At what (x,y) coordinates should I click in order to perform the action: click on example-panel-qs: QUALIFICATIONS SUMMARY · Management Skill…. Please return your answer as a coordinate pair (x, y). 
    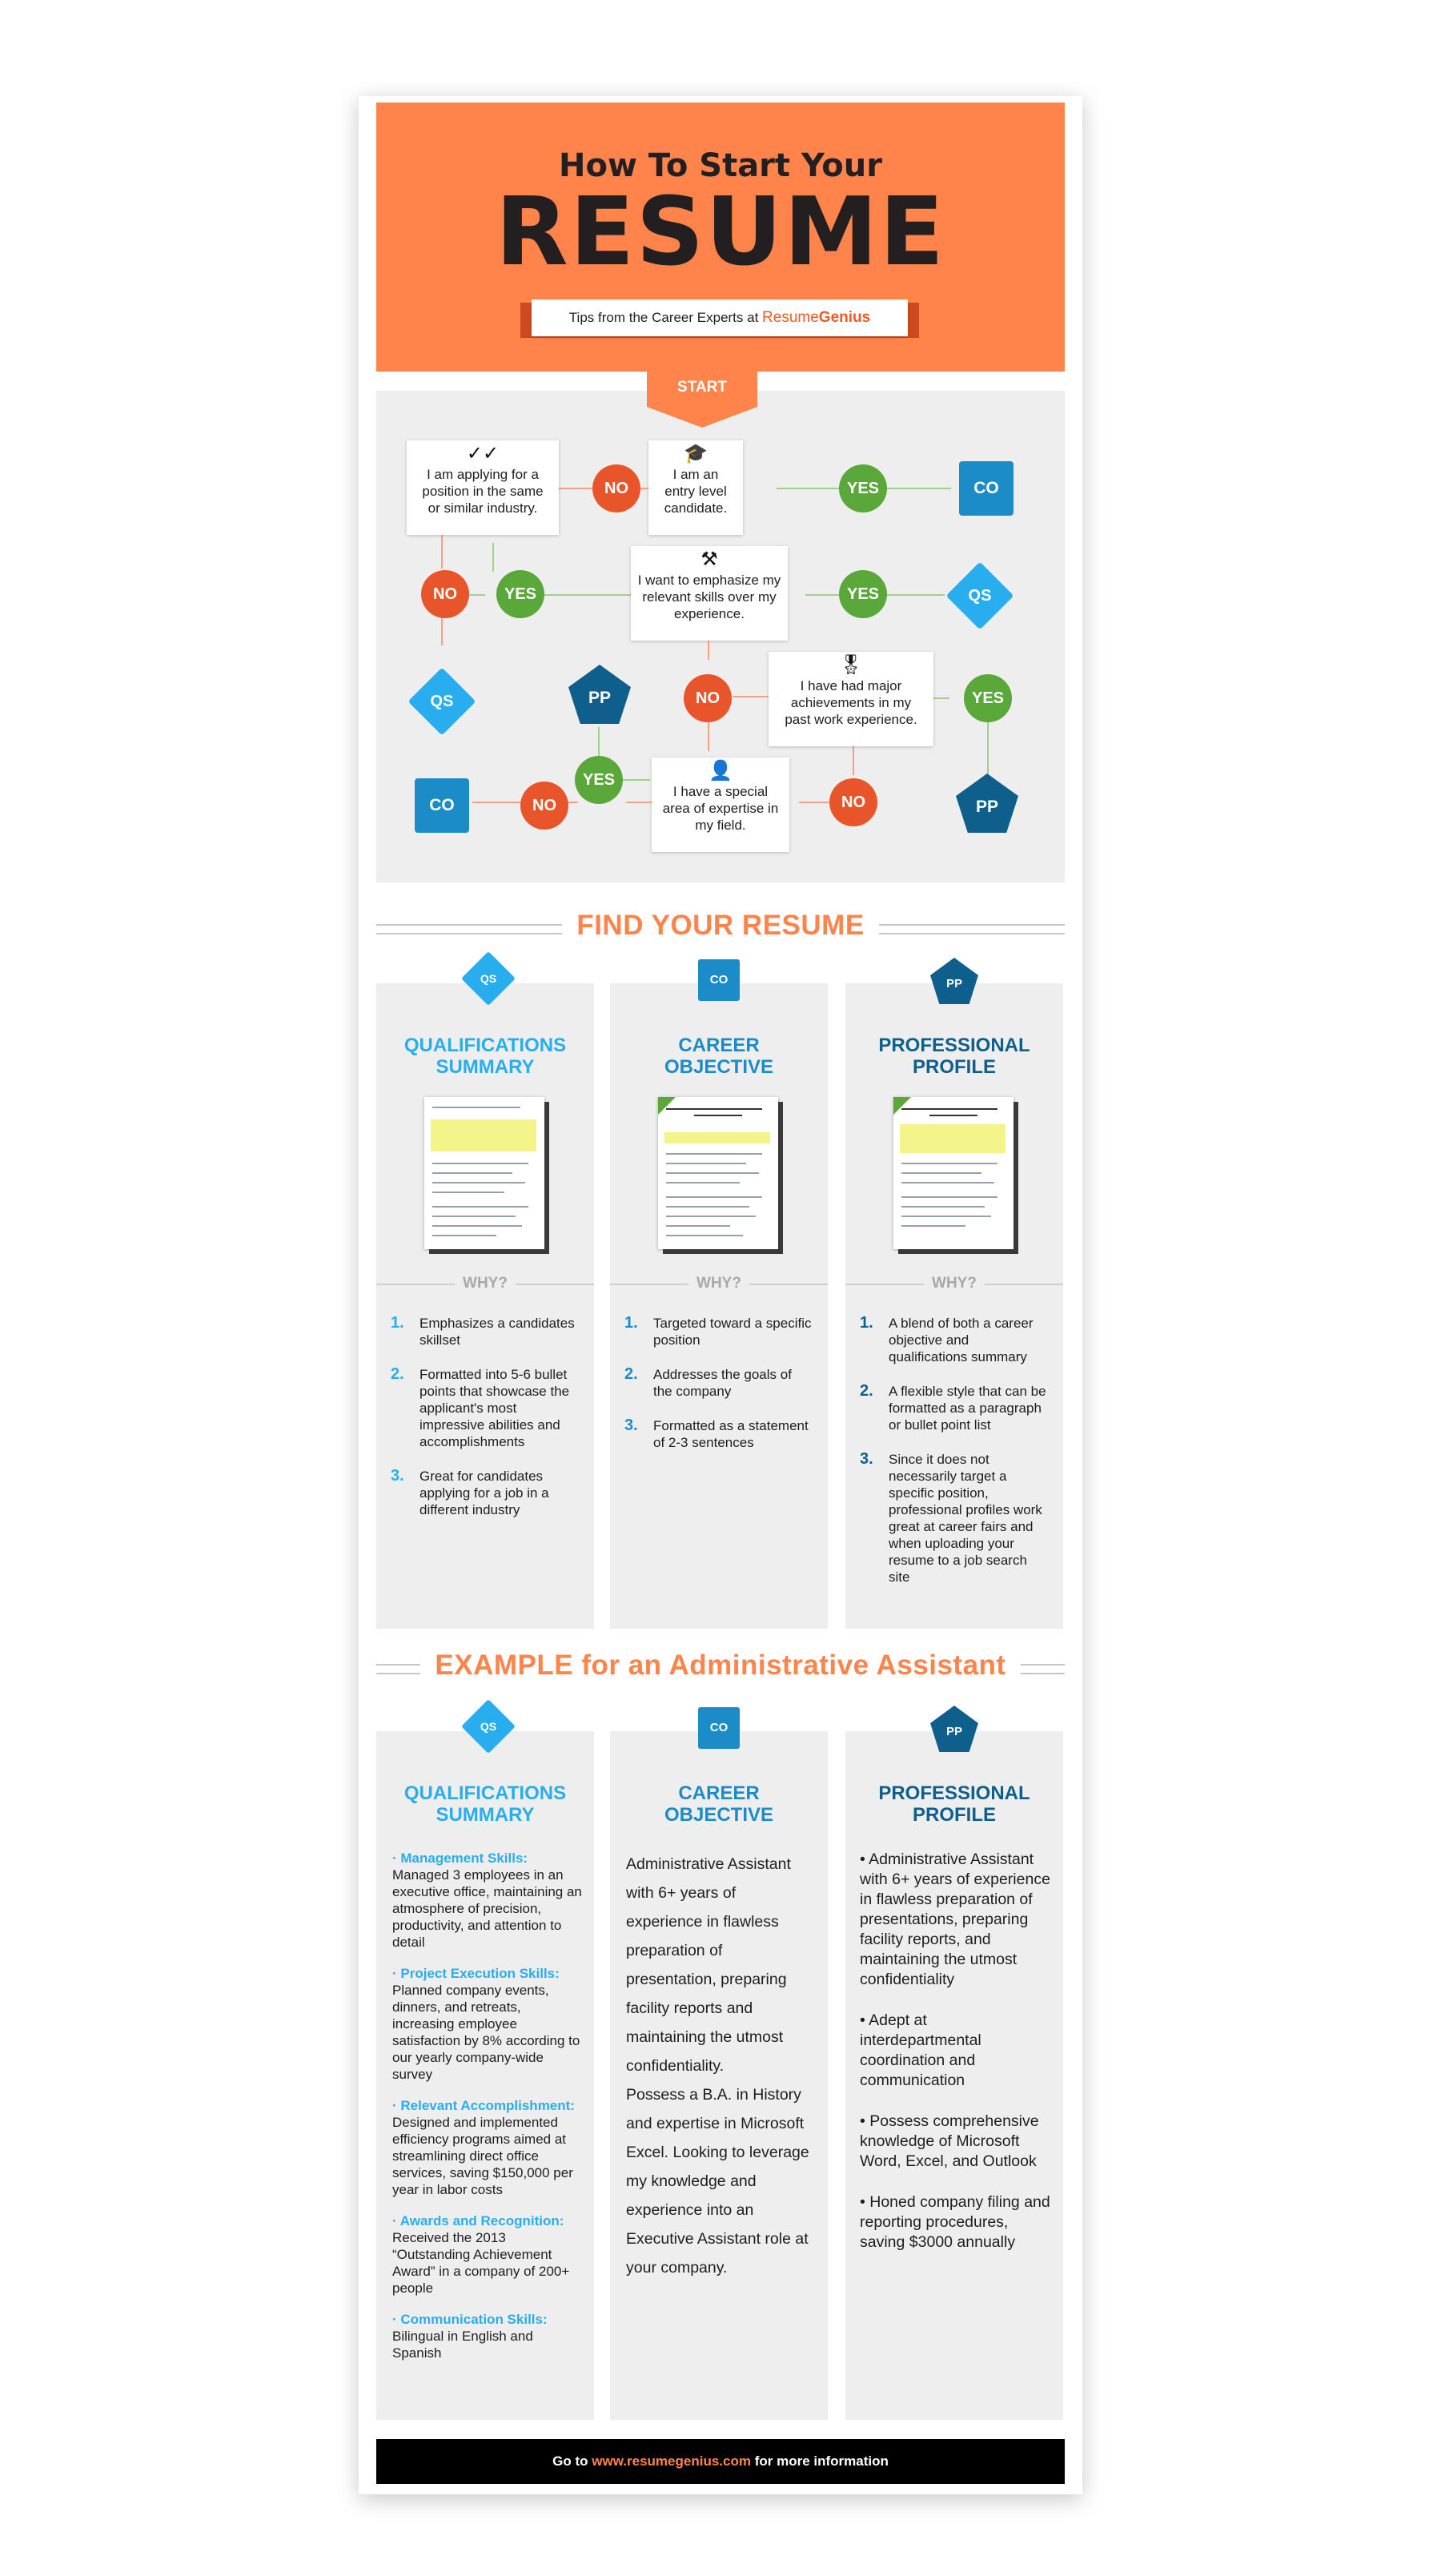
    Looking at the image, I should click on (485, 2075).